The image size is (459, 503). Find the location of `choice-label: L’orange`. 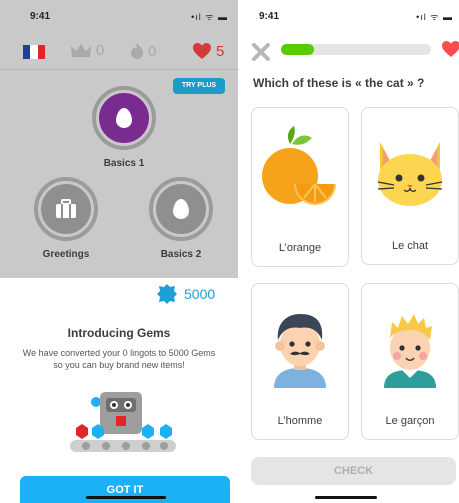

choice-label: L’orange is located at coordinates (300, 248).